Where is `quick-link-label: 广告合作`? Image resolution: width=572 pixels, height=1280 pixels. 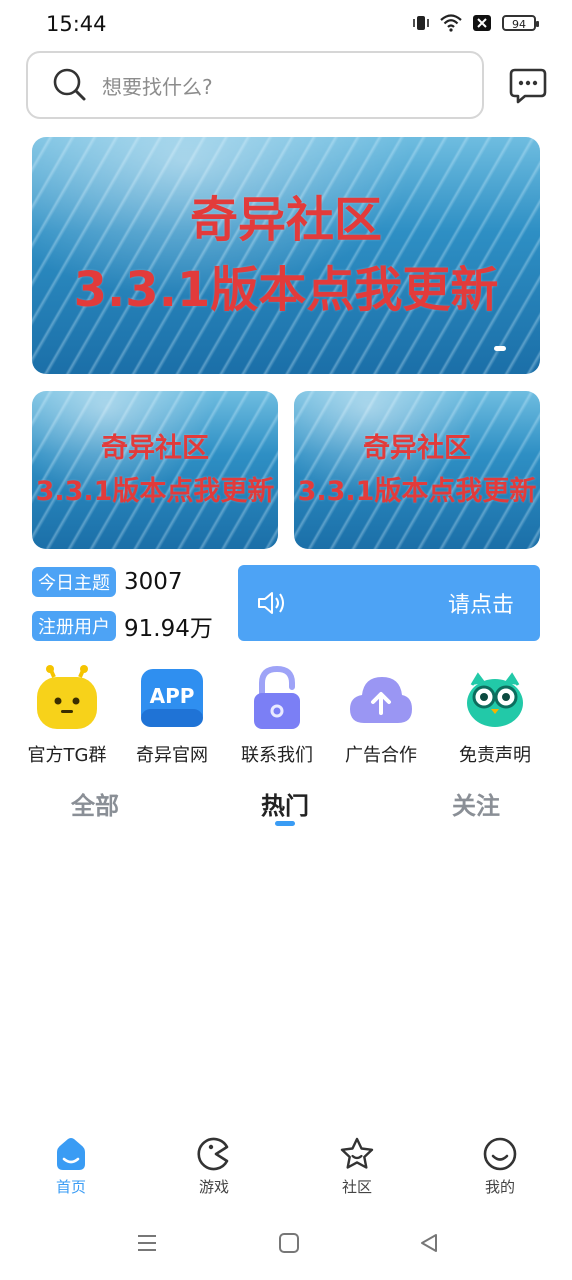 quick-link-label: 广告合作 is located at coordinates (381, 755).